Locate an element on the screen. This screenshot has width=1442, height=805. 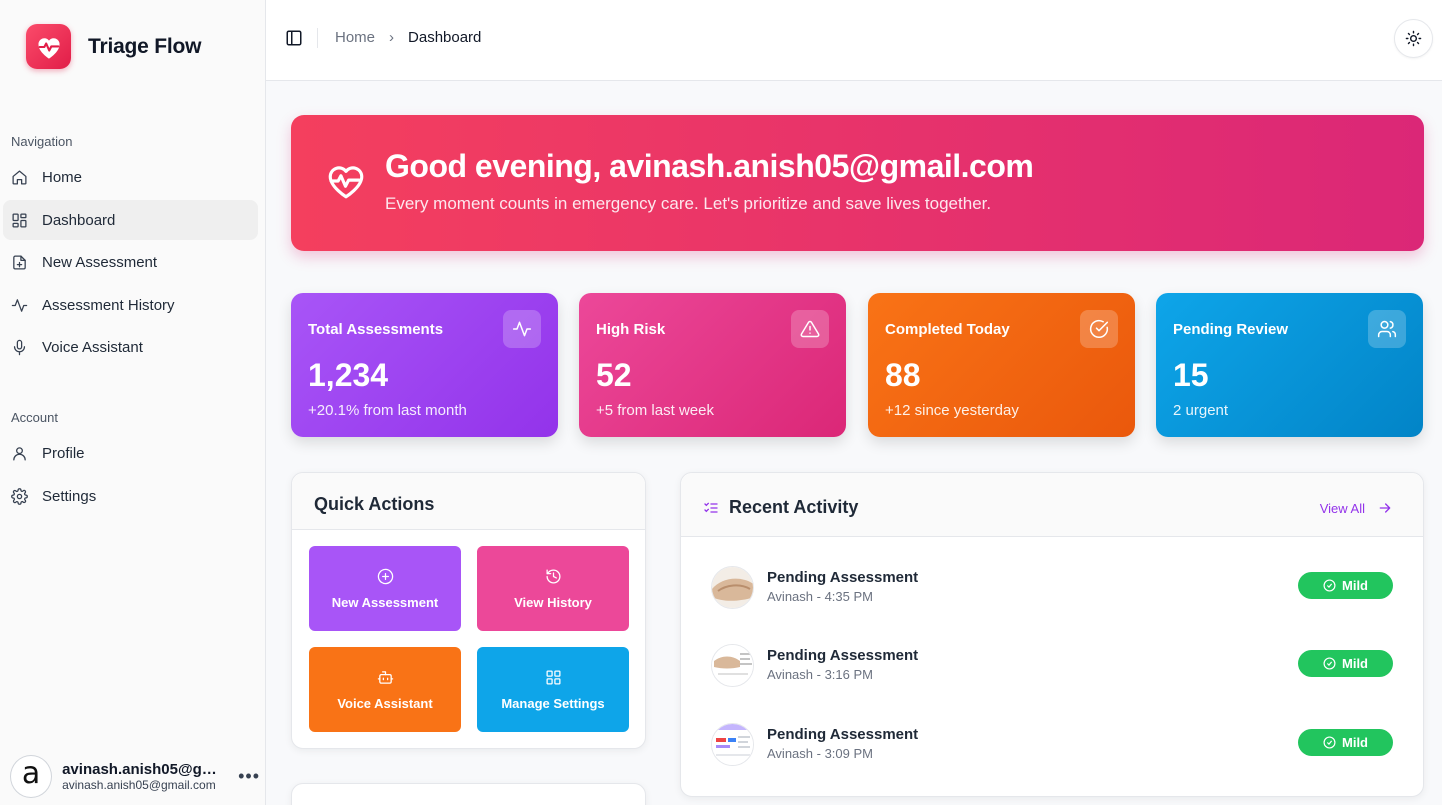
stat-change: +12 since yesterday is located at coordinates (952, 410).